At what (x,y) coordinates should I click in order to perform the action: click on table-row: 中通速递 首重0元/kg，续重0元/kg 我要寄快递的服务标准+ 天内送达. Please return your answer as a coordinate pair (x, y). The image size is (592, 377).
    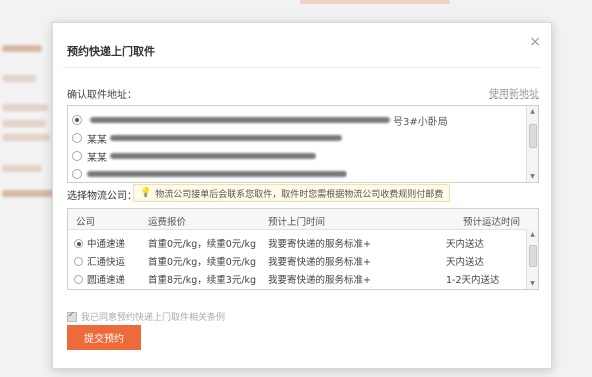
    Looking at the image, I should click on (297, 241).